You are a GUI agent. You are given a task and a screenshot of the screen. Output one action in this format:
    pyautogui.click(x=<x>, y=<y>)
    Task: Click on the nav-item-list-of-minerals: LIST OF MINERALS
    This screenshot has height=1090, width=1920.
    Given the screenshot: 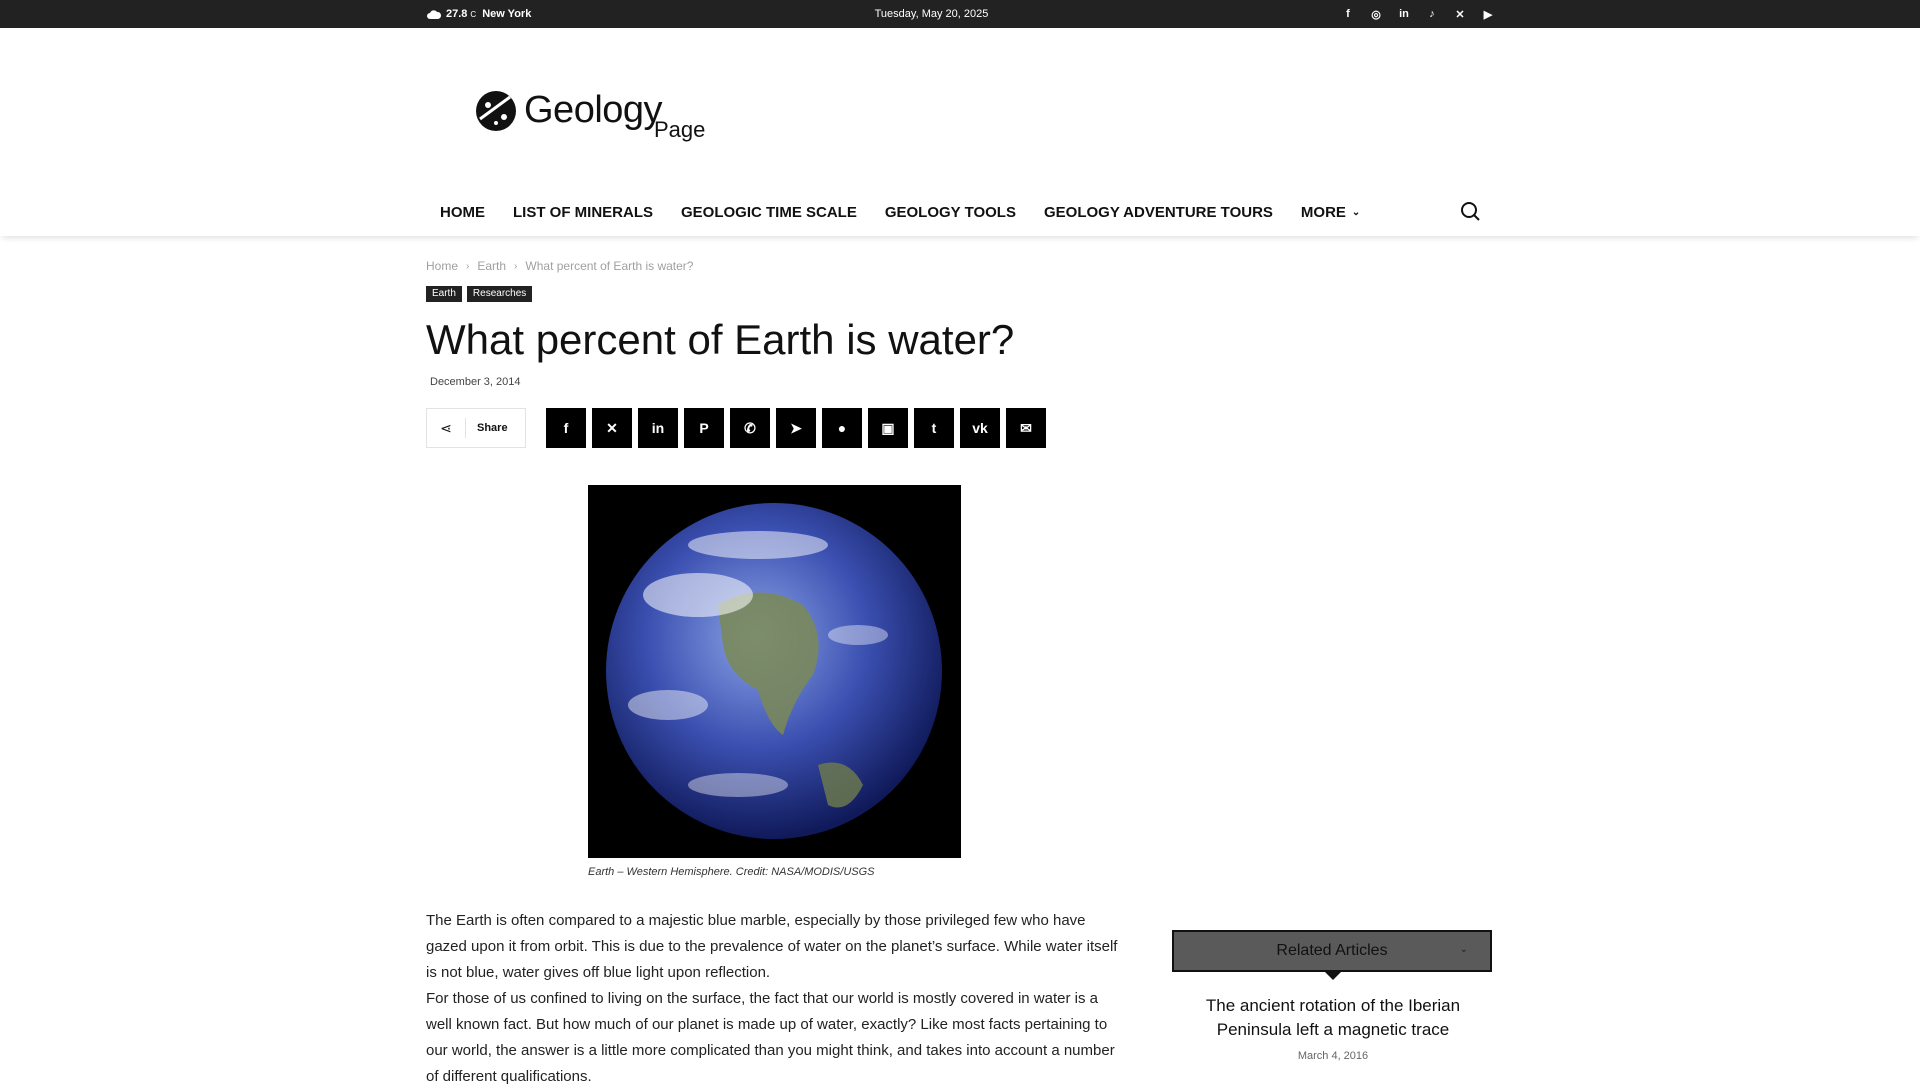 What is the action you would take?
    pyautogui.click(x=583, y=212)
    